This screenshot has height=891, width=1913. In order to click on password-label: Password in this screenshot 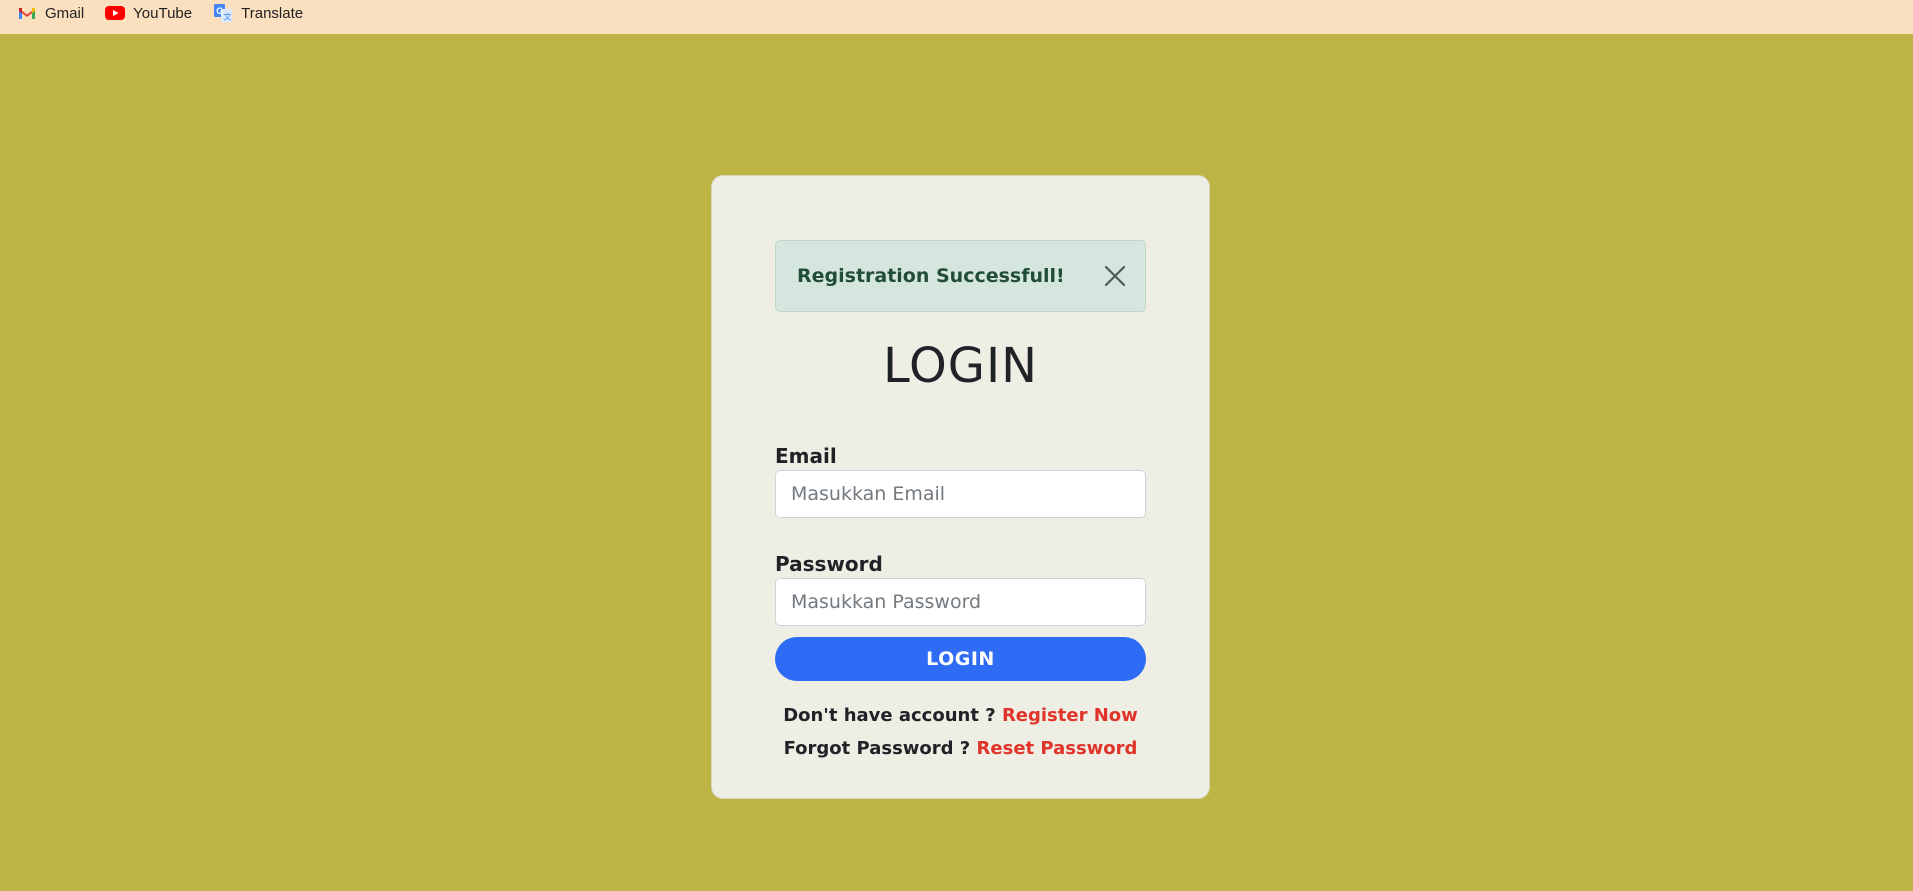, I will do `click(829, 564)`.